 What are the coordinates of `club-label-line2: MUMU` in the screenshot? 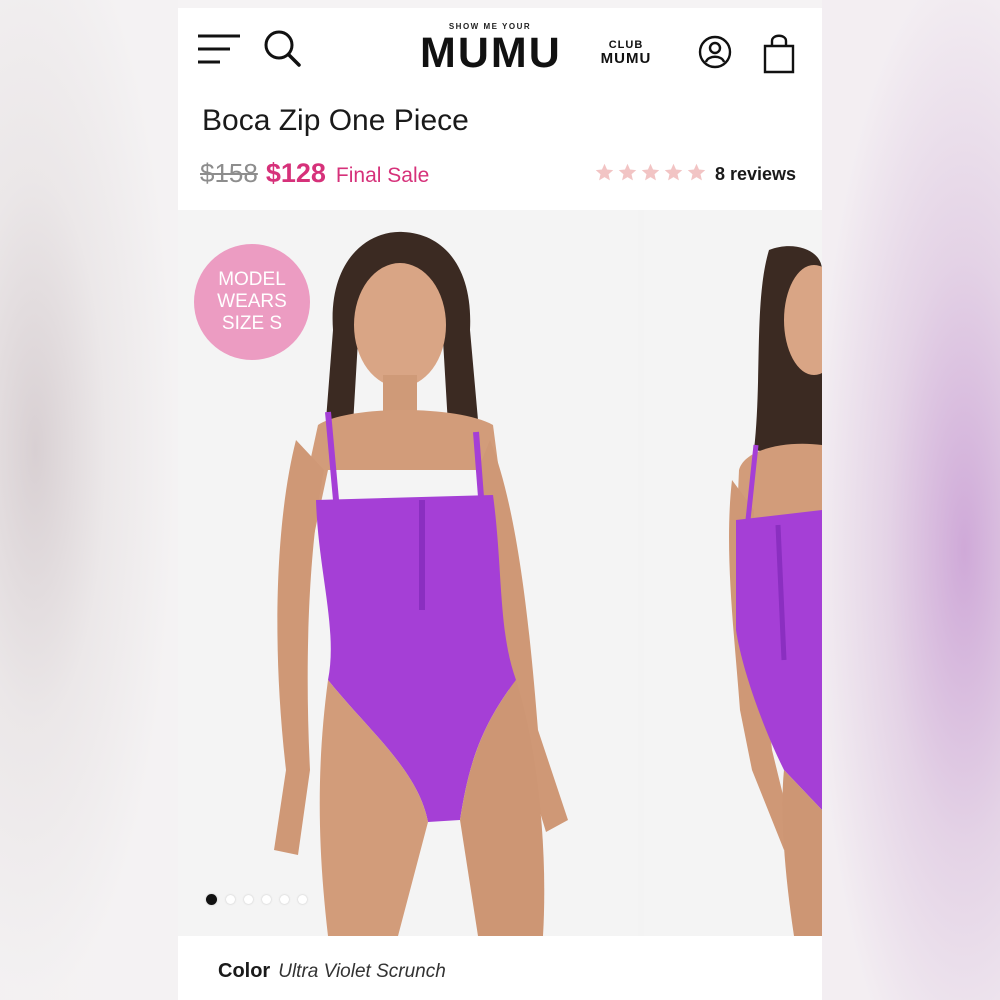 It's located at (626, 58).